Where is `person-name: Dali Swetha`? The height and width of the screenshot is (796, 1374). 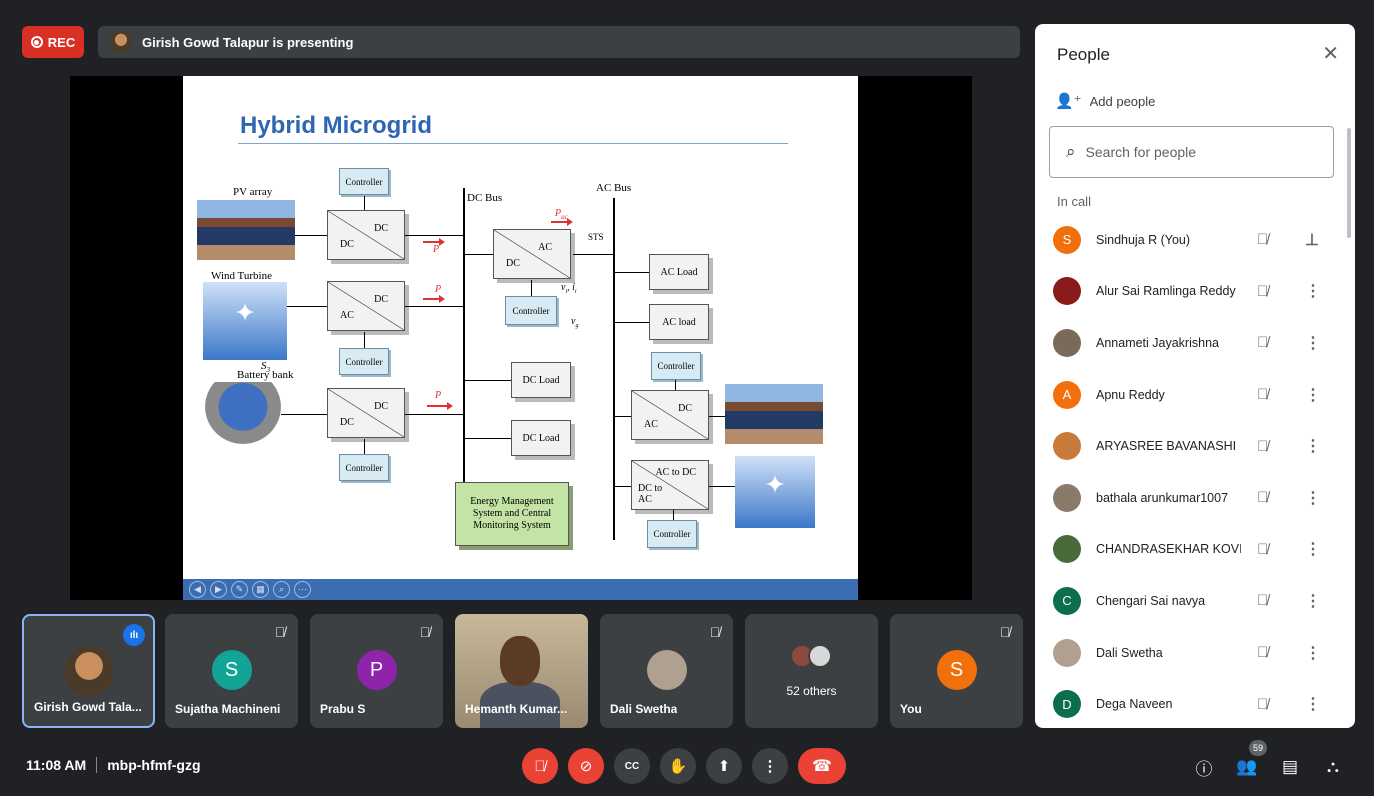
person-name: Dali Swetha is located at coordinates (1129, 652).